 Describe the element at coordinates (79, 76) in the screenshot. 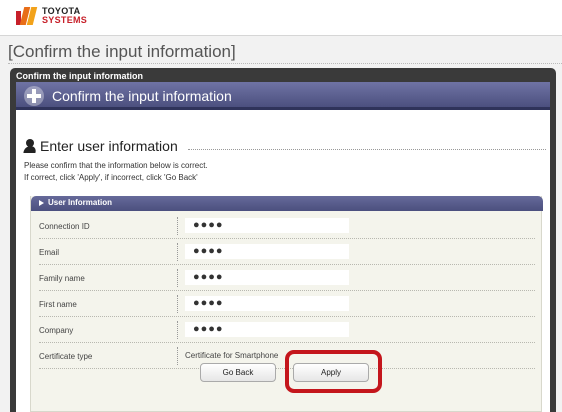

I see `panel-caption: Confirm the input information` at that location.